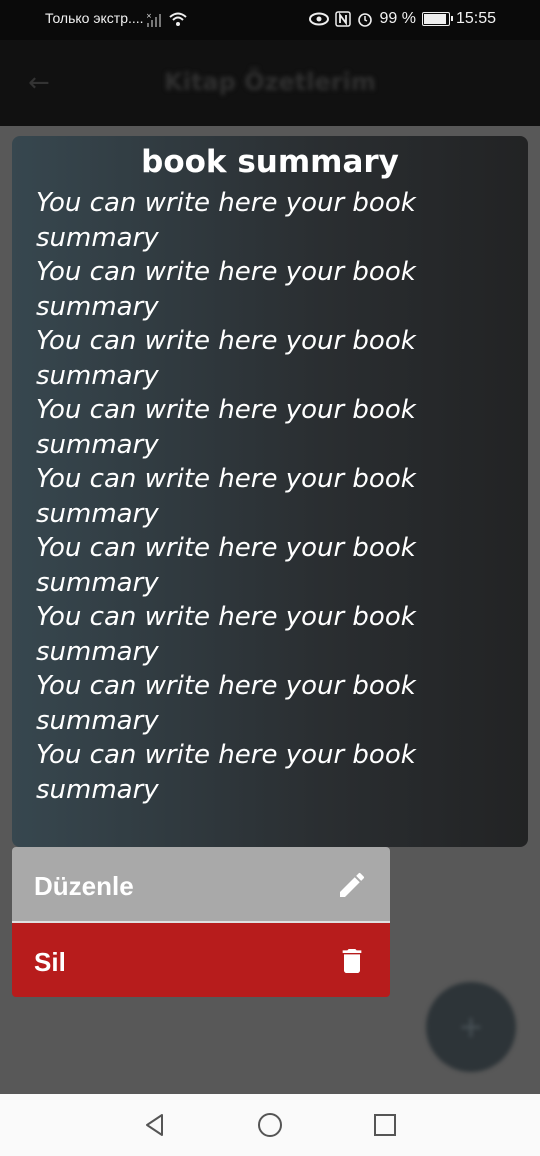 This screenshot has height=1156, width=540. I want to click on app-bar-title: Kitap Özetlerim, so click(270, 82).